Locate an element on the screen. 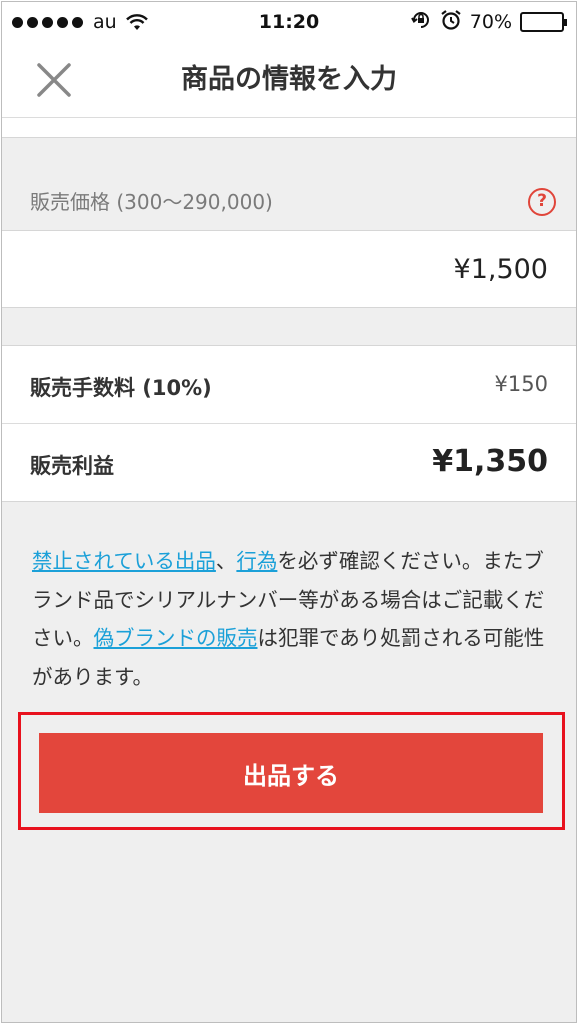  page-title: 商品の情報を入力 is located at coordinates (289, 79).